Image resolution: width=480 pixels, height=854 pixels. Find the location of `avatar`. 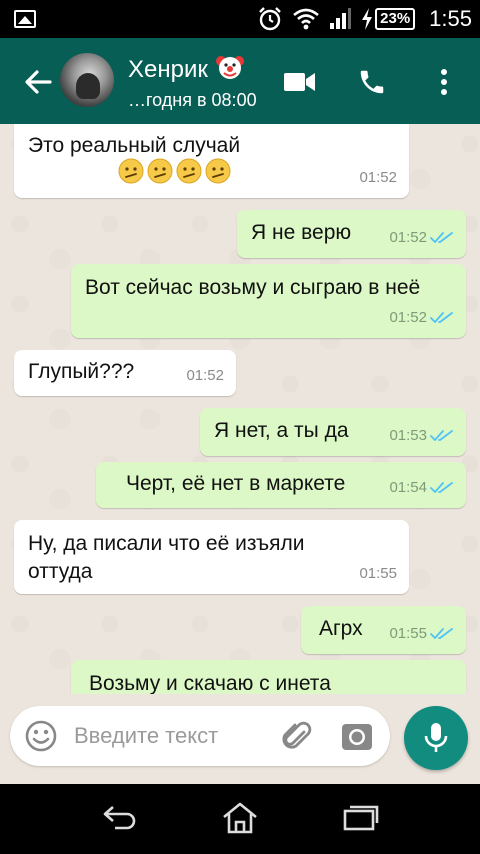

avatar is located at coordinates (87, 80).